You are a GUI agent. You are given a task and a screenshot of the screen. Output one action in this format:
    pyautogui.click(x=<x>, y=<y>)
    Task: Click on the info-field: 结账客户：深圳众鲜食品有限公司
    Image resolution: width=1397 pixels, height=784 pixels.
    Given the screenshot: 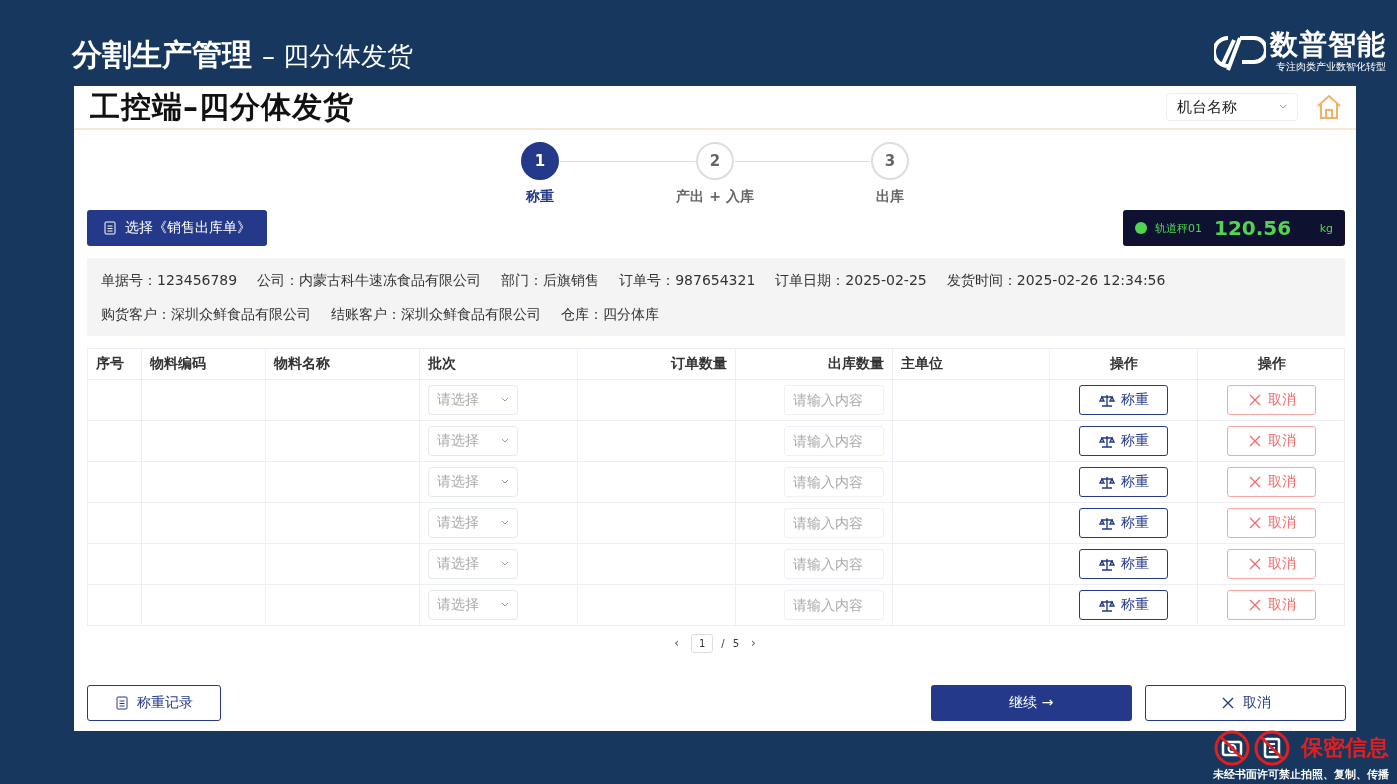 What is the action you would take?
    pyautogui.click(x=436, y=314)
    